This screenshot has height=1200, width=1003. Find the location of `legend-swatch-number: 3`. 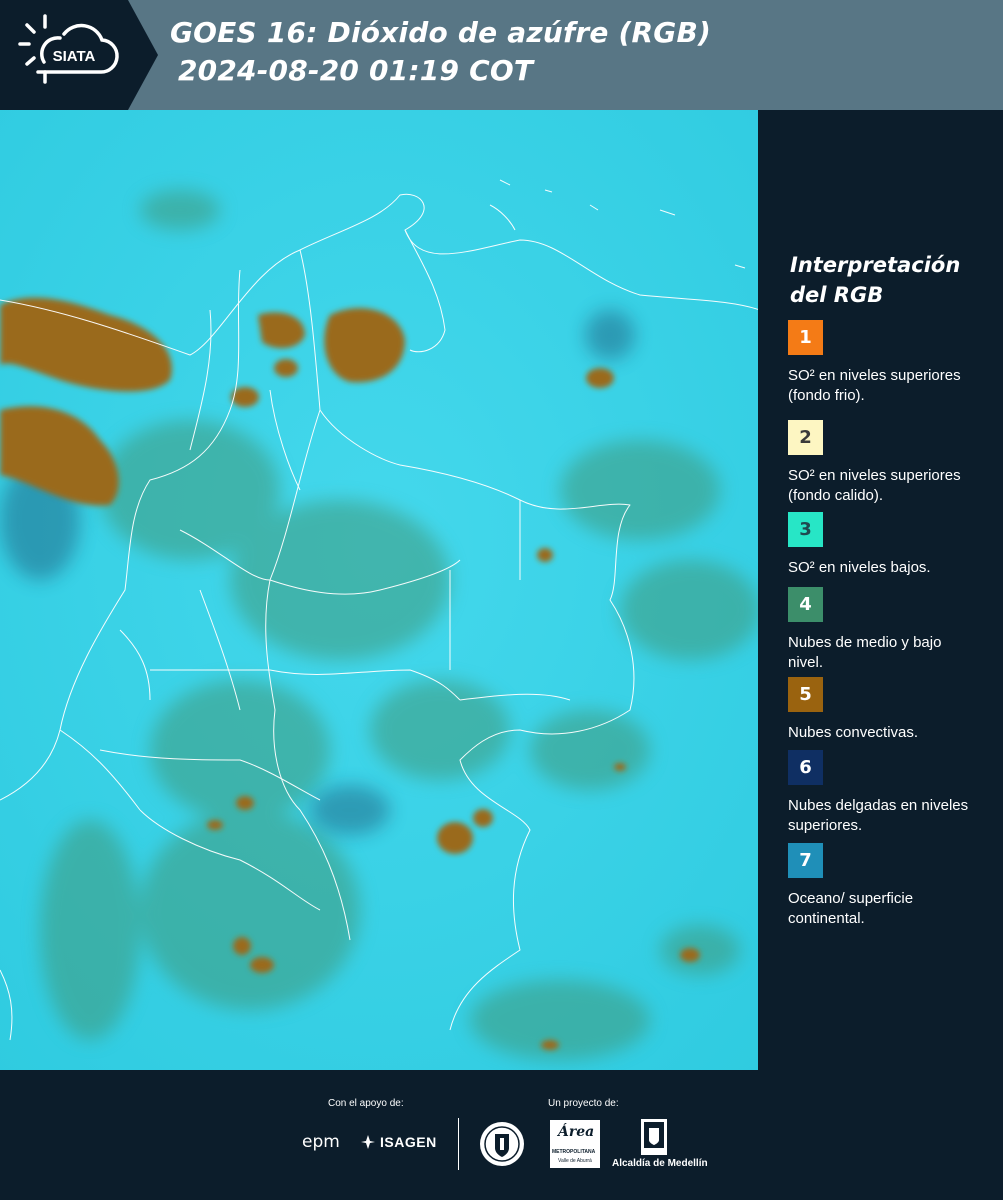

legend-swatch-number: 3 is located at coordinates (805, 529).